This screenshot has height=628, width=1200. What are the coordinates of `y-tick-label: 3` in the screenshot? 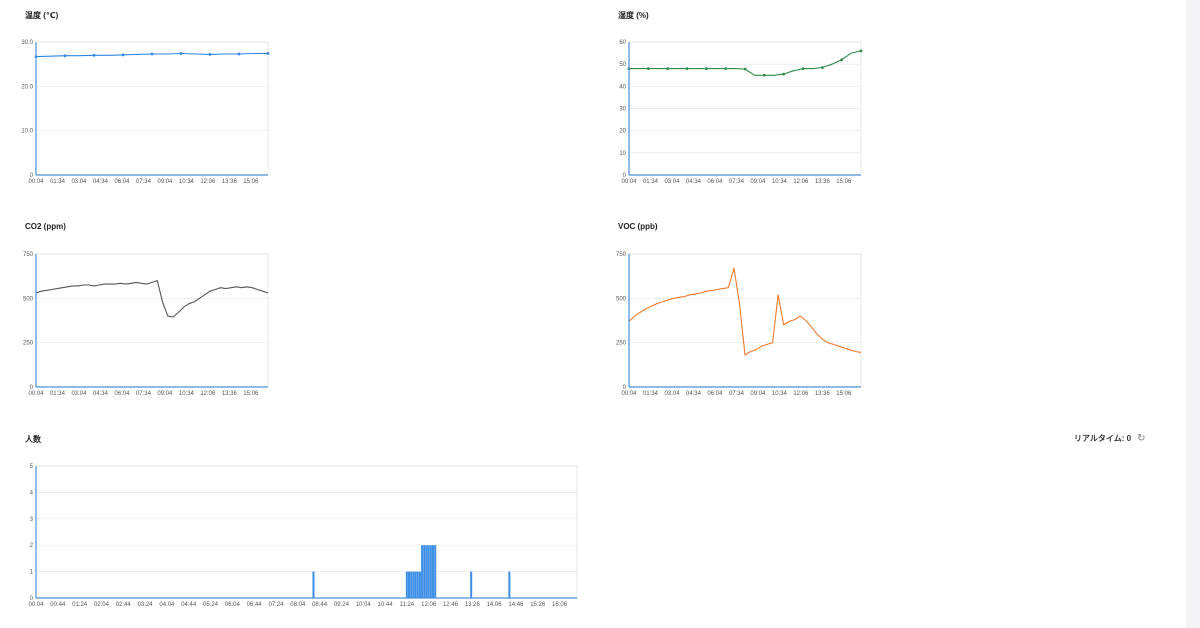 It's located at (32, 520).